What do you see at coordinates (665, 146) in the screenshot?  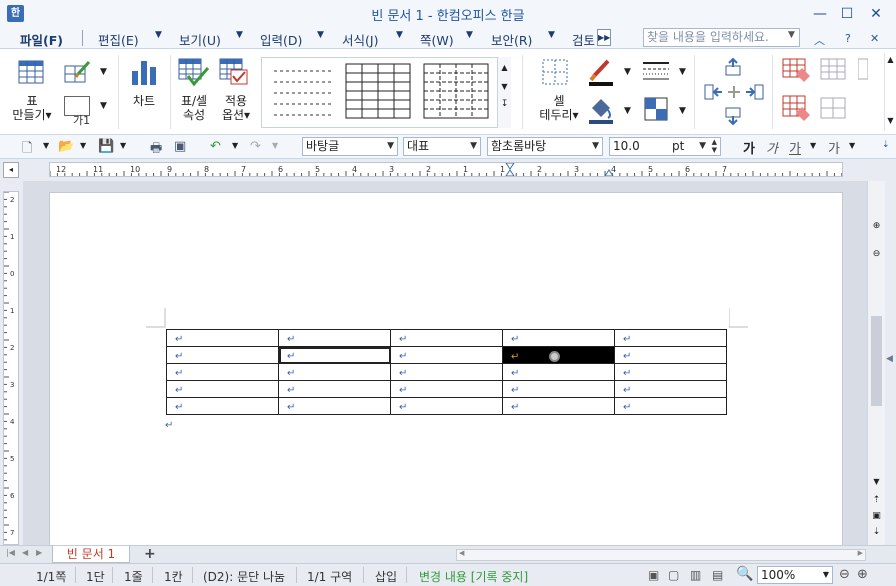 I see `font-size-input: 10.0 pt ▼ ▲ ▼` at bounding box center [665, 146].